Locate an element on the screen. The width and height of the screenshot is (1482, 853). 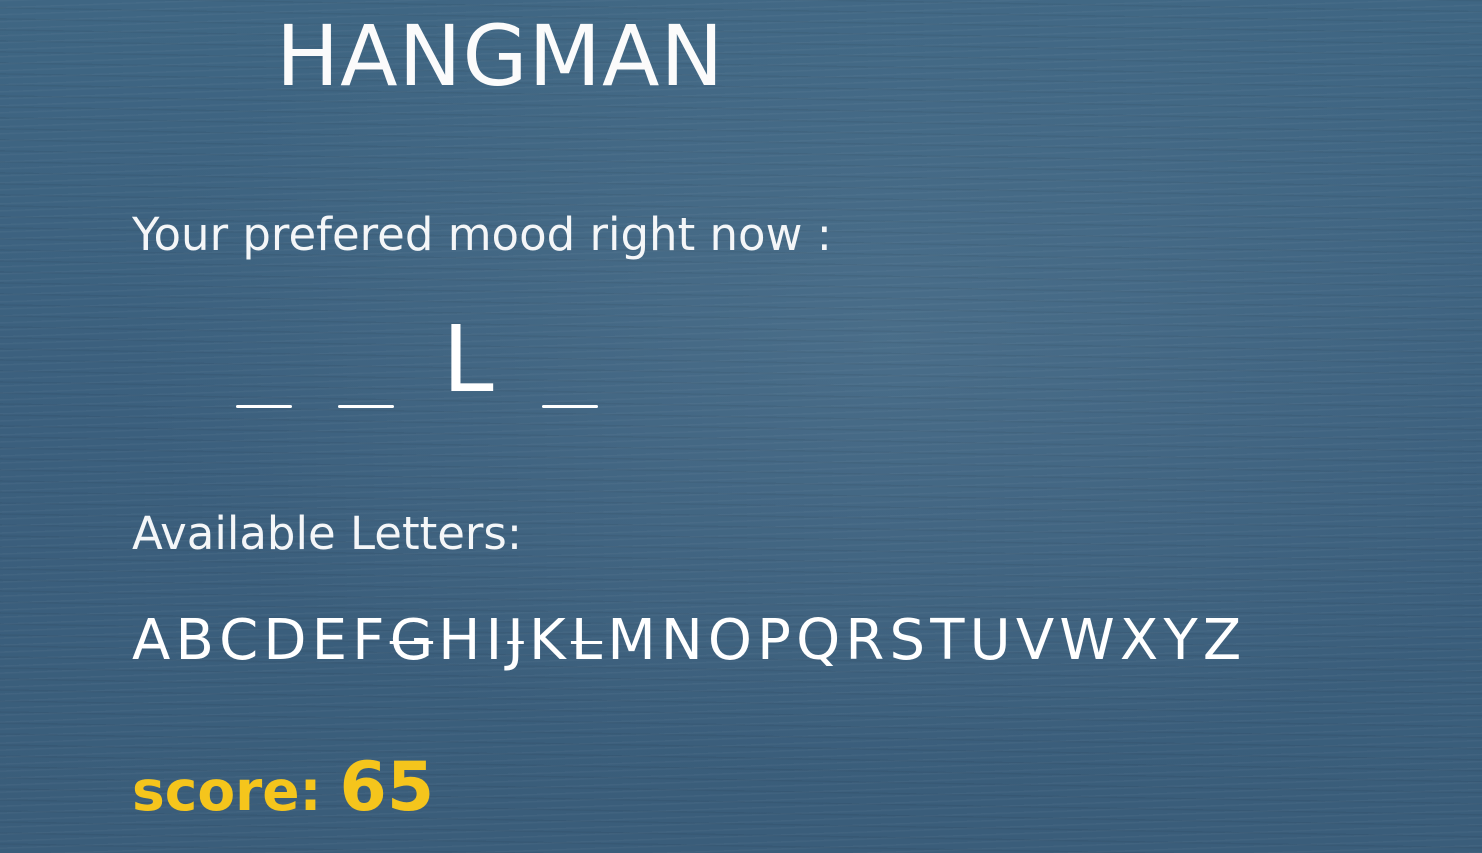
letter-key-s: S is located at coordinates (908, 641).